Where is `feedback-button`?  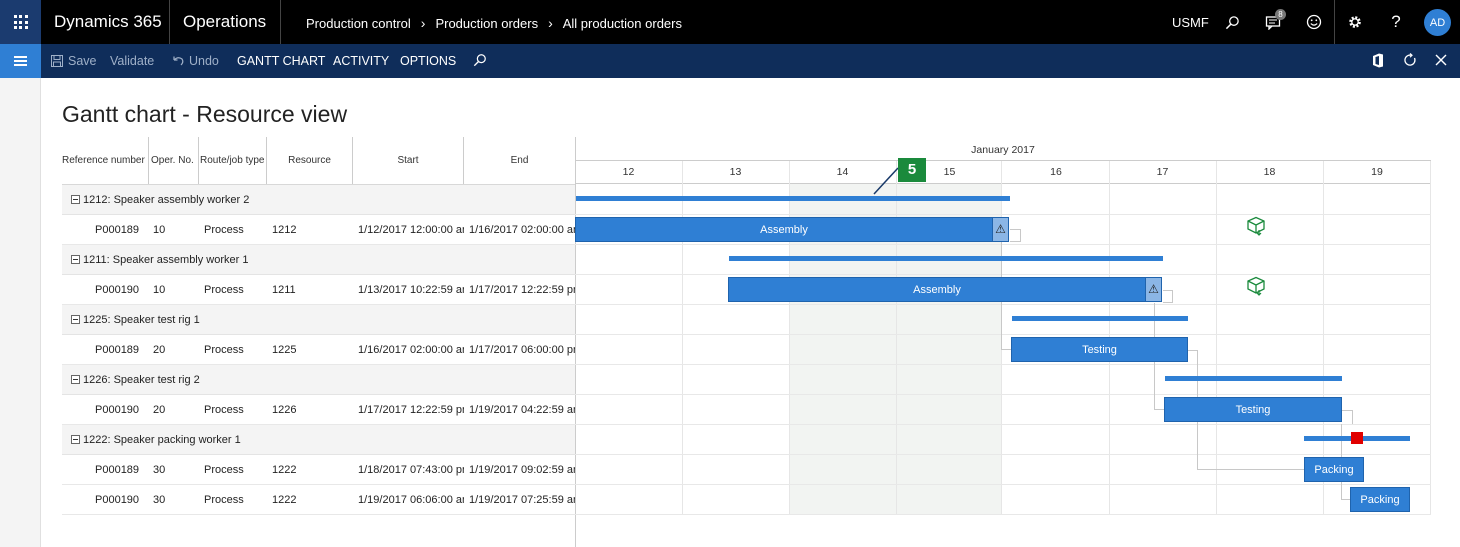
feedback-button is located at coordinates (1314, 22).